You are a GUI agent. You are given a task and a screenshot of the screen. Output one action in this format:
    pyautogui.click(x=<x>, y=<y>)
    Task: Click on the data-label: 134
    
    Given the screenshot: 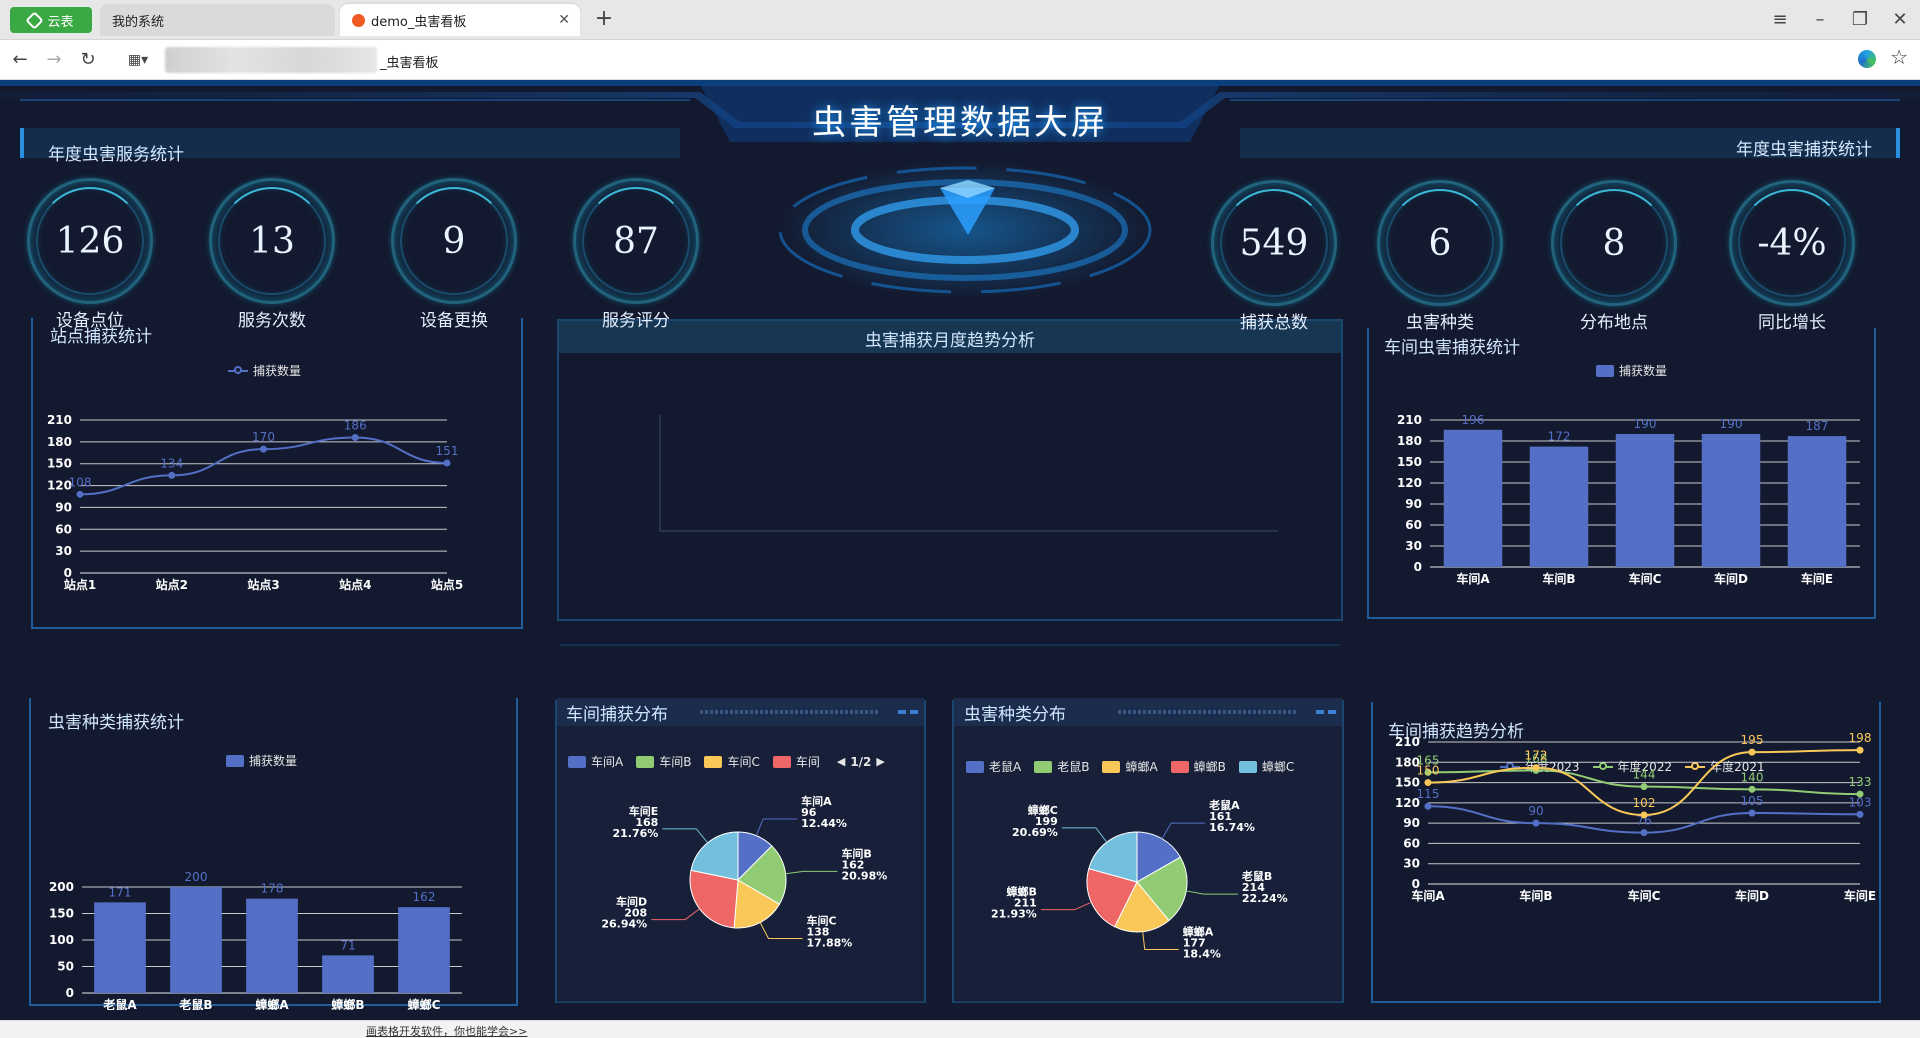 What is the action you would take?
    pyautogui.click(x=171, y=463)
    